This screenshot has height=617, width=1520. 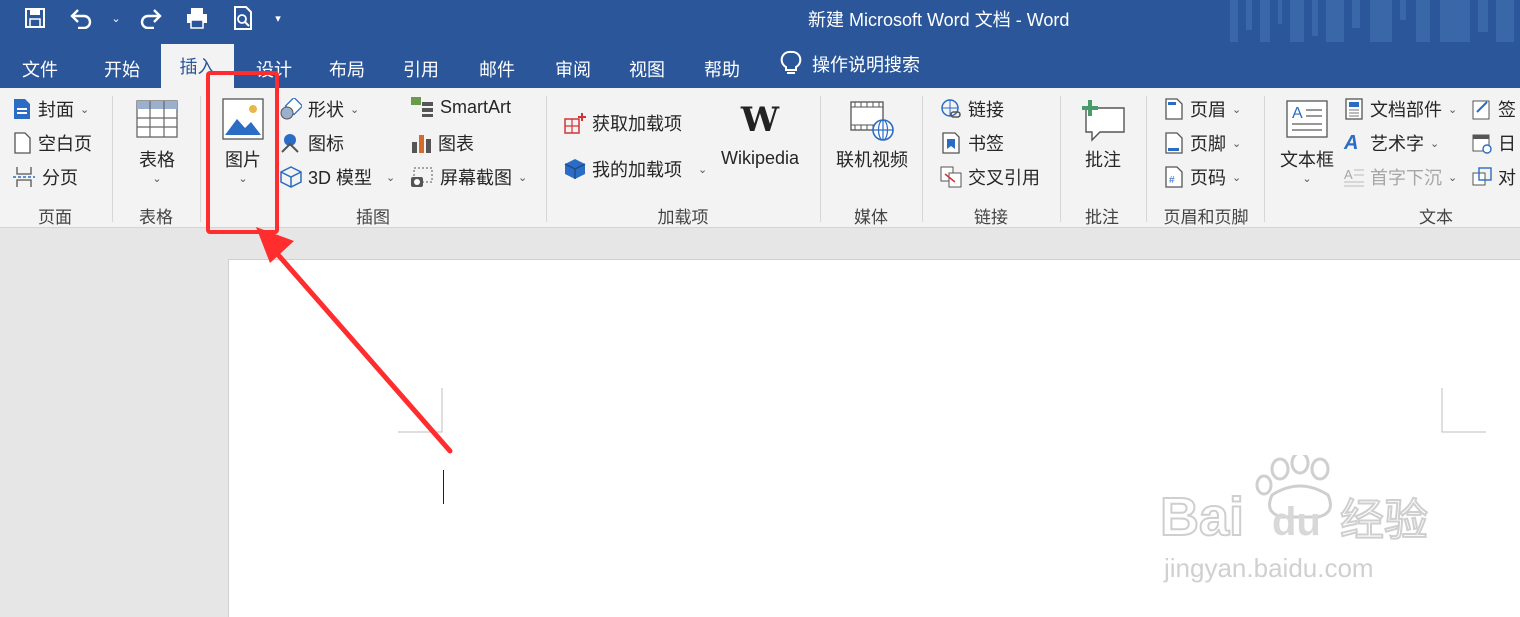 I want to click on chart-button: 图表, so click(x=442, y=143).